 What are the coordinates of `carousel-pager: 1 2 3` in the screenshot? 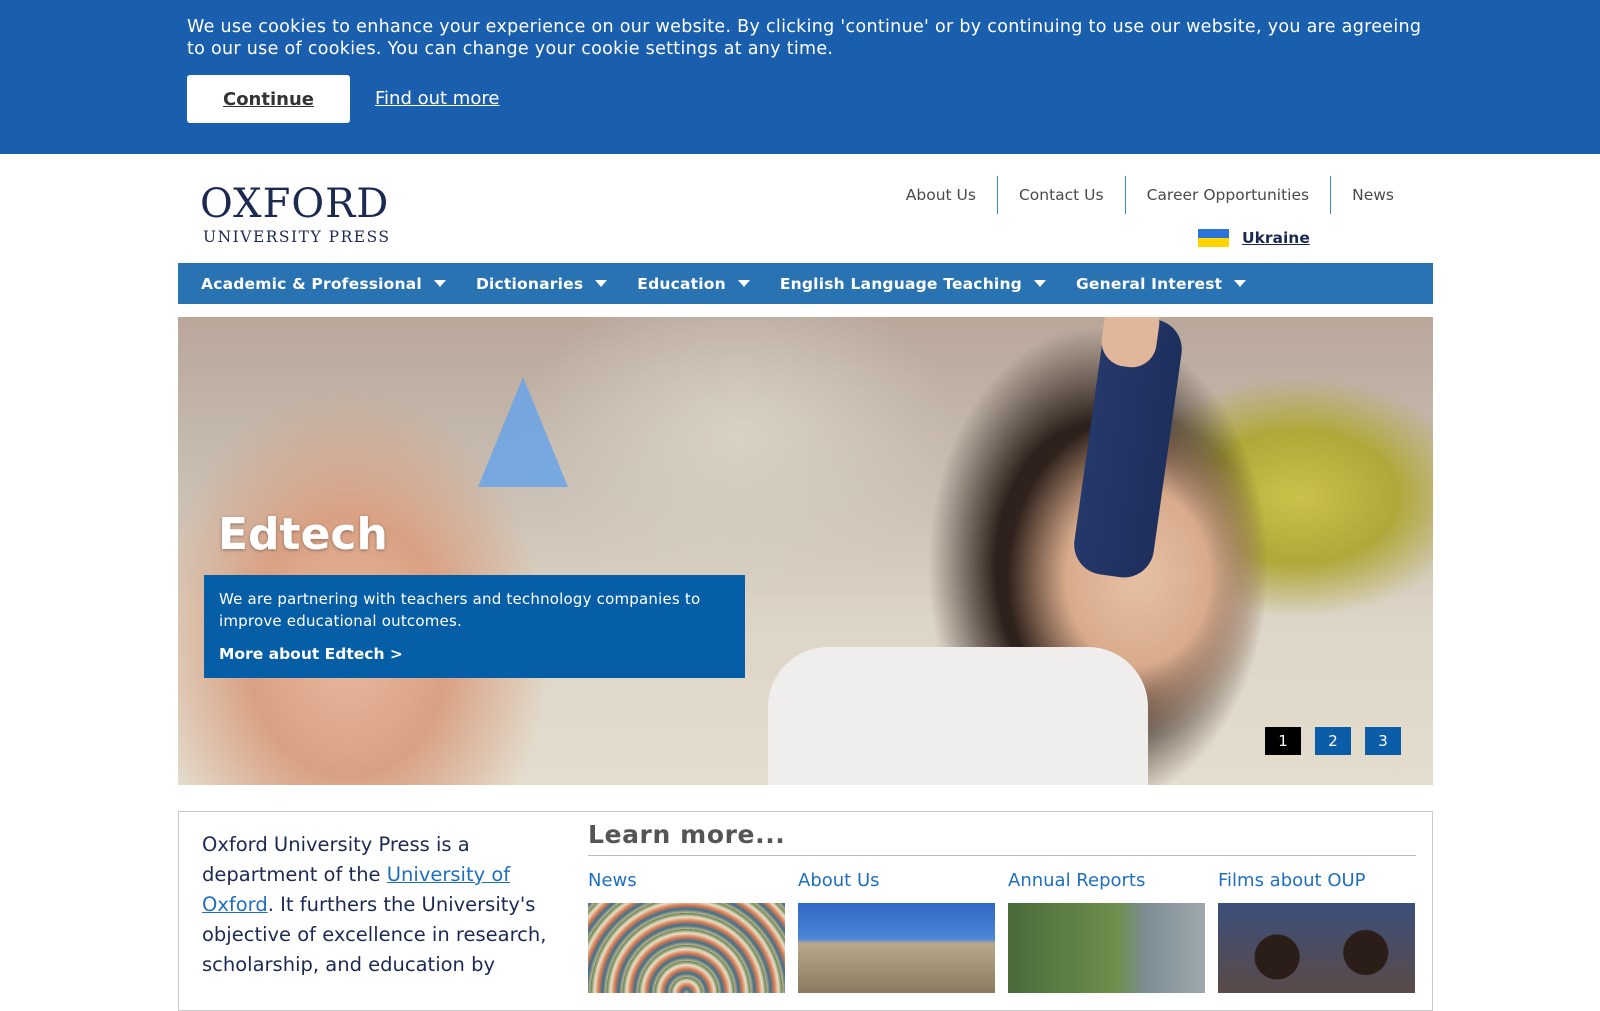 It's located at (1340, 741).